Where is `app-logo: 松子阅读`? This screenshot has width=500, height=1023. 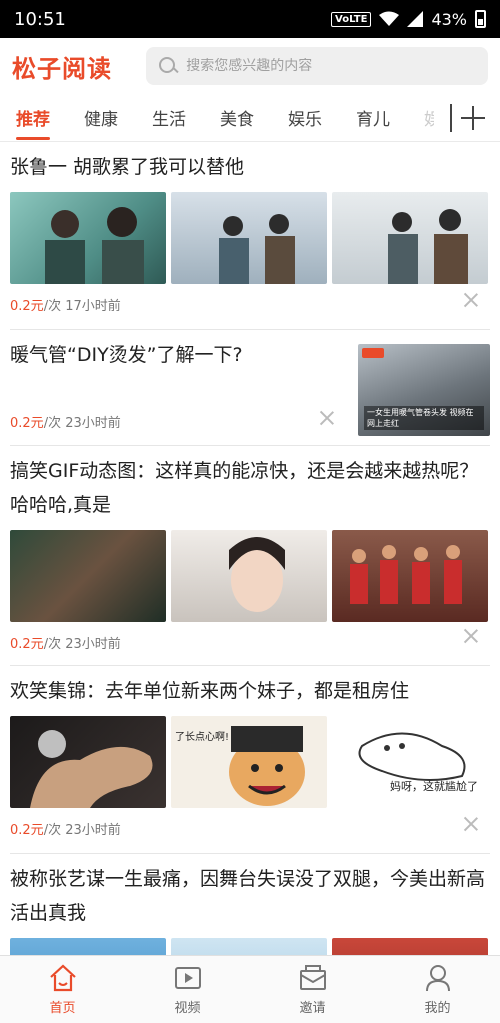
app-logo: 松子阅读 is located at coordinates (62, 68).